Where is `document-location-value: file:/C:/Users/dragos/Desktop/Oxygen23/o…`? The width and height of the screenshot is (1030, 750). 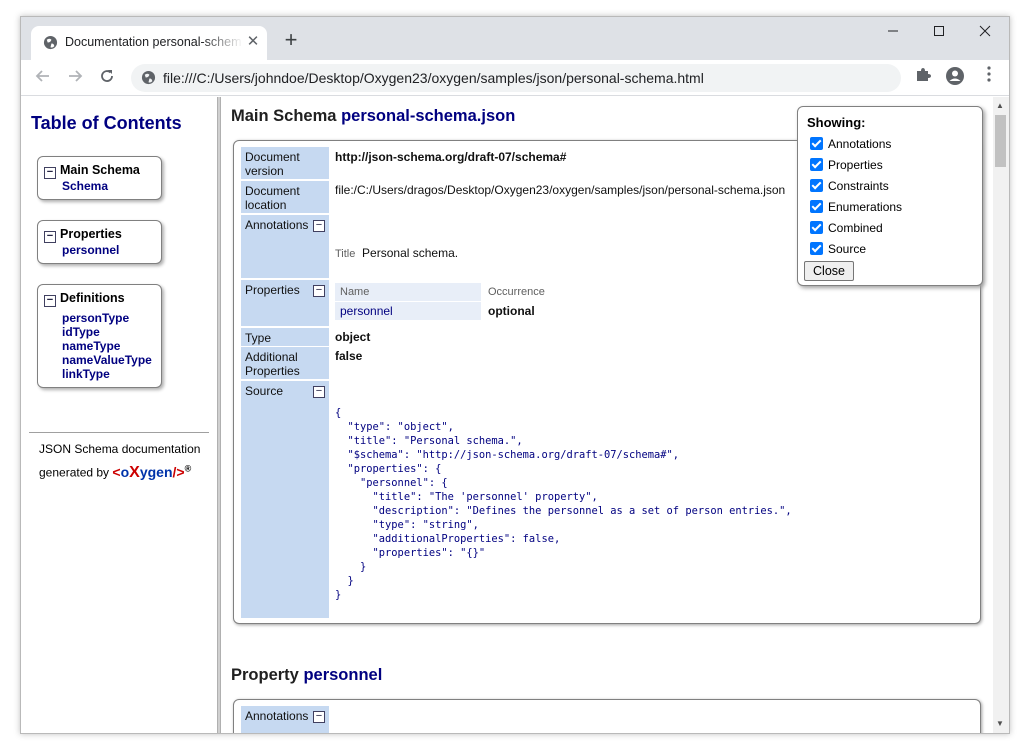
document-location-value: file:/C:/Users/dragos/Desktop/Oxygen23/o… is located at coordinates (560, 190).